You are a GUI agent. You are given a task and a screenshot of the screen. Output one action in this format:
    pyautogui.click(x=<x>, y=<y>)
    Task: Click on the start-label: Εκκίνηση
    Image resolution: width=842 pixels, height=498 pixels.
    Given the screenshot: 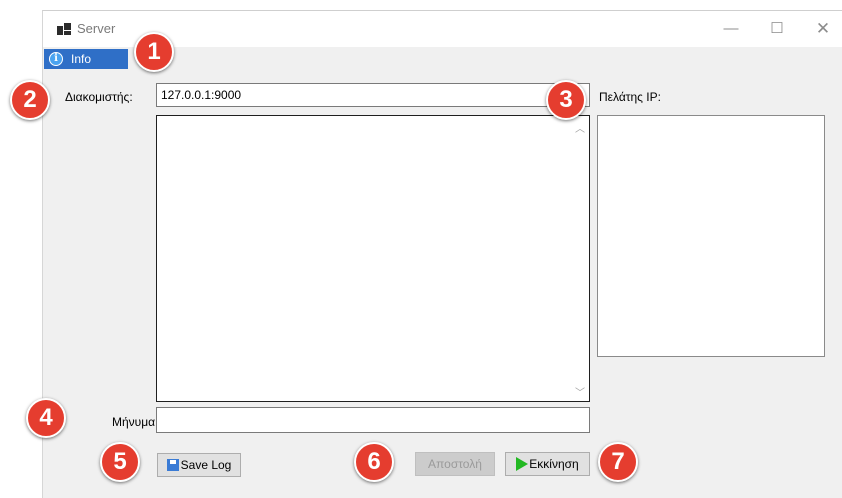 What is the action you would take?
    pyautogui.click(x=554, y=464)
    